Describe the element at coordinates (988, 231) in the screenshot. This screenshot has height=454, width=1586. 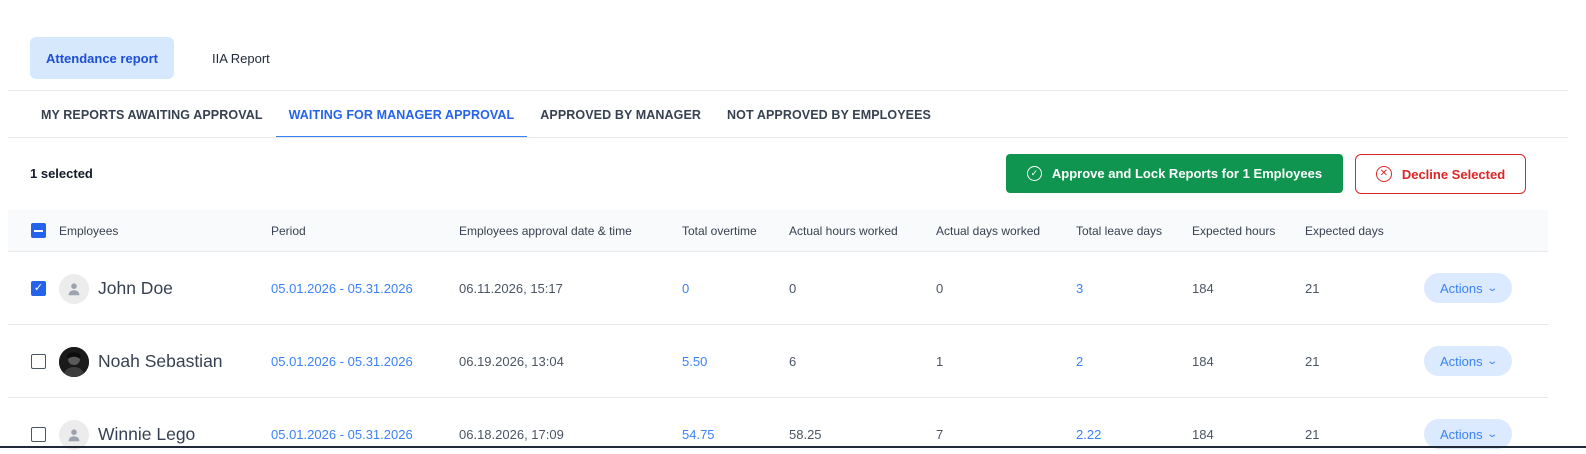
I see `column-header-actual-days: Actual days worked` at that location.